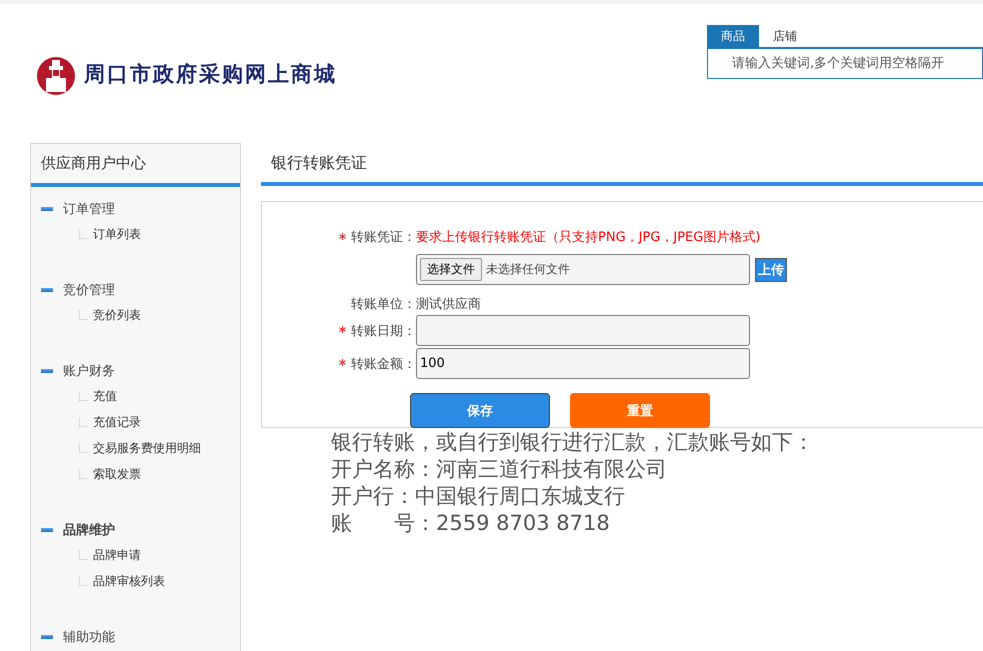  Describe the element at coordinates (448, 304) in the screenshot. I see `field-value: 测试供应商` at that location.